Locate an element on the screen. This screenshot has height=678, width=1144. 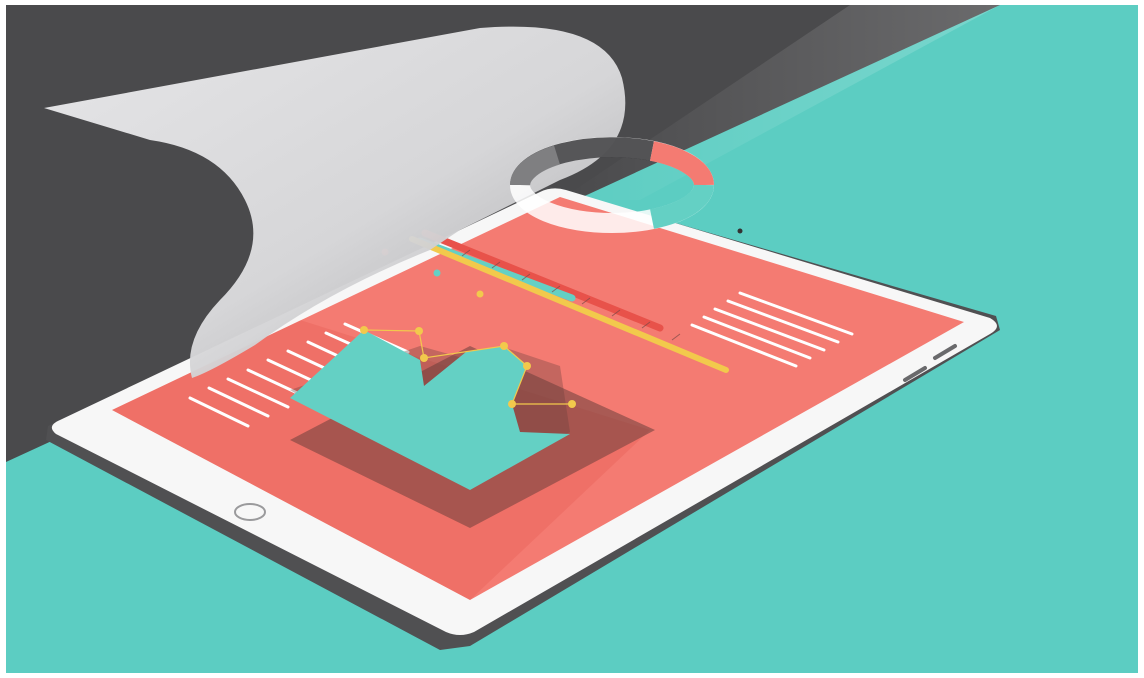
legend-dot-yellow is located at coordinates (480, 294).